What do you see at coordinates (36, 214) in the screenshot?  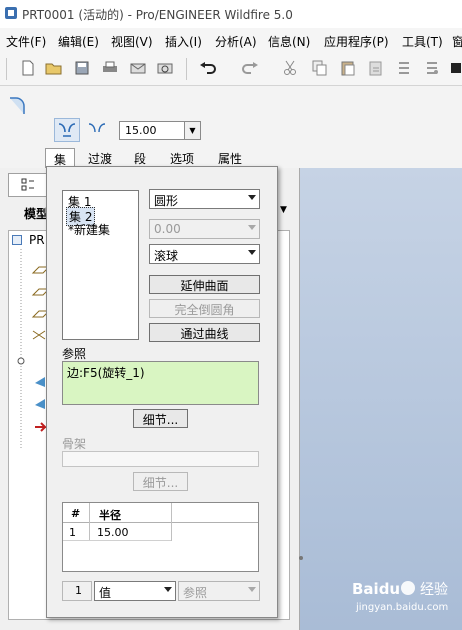 I see `model-tree-label: 模型` at bounding box center [36, 214].